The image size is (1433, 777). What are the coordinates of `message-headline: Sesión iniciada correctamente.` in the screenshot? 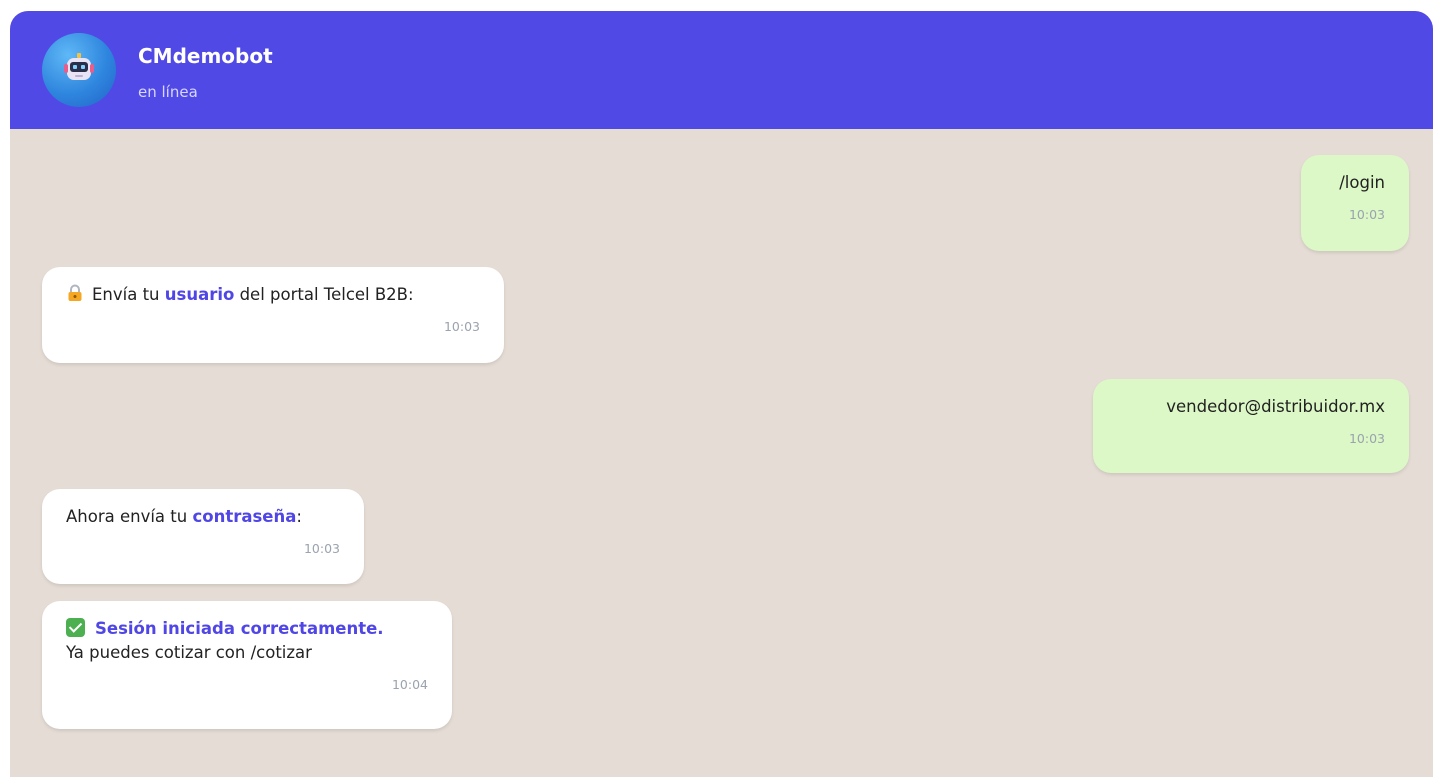 It's located at (247, 629).